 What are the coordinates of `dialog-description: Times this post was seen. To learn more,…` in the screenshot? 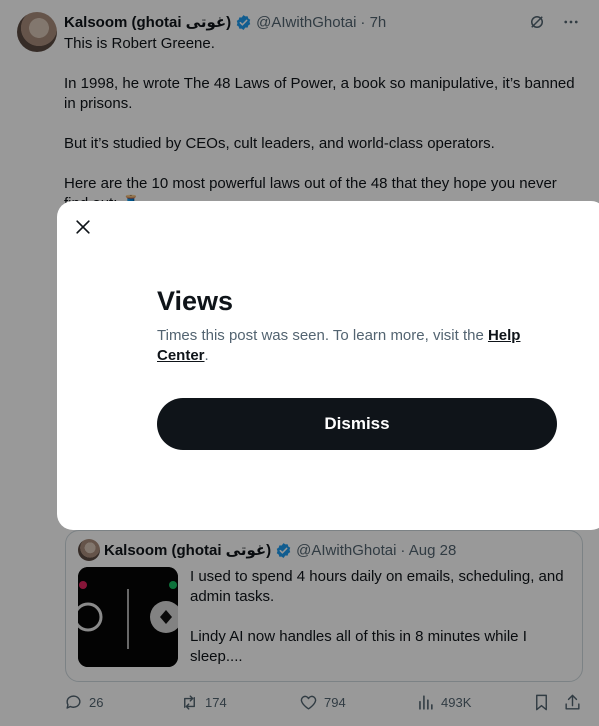 It's located at (357, 346).